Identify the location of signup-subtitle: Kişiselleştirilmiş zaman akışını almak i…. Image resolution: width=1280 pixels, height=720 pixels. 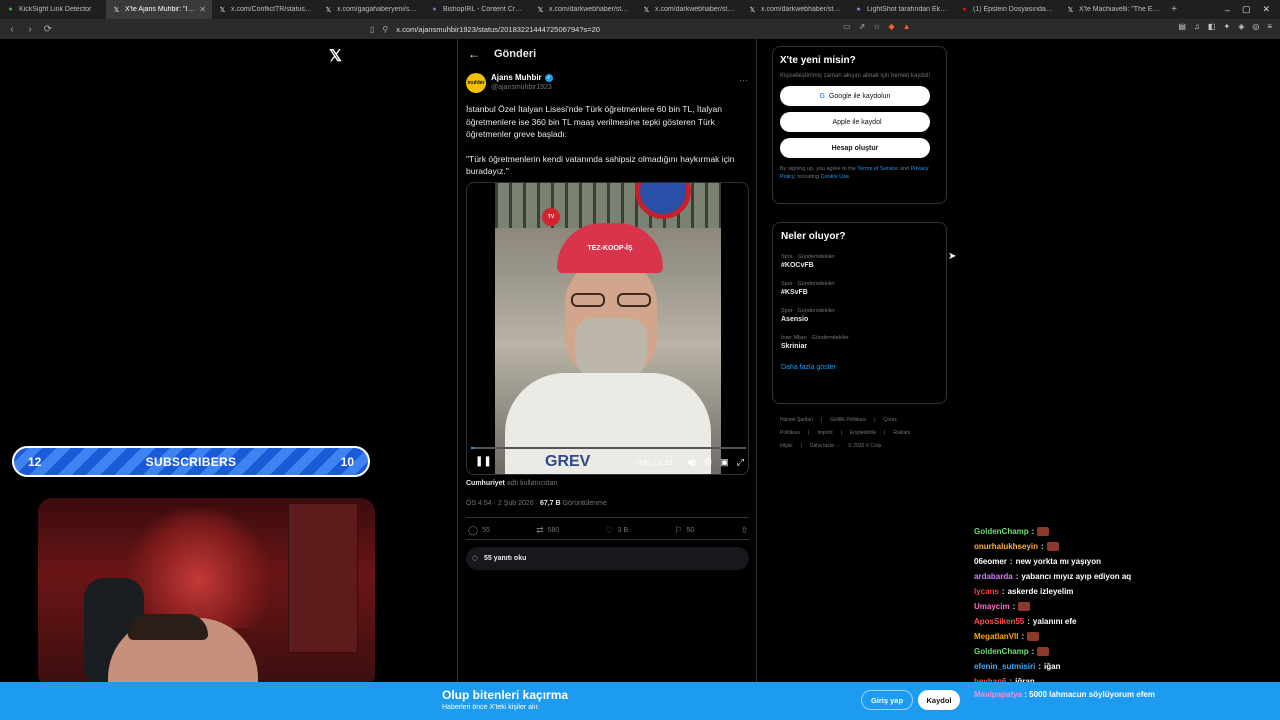
(855, 76).